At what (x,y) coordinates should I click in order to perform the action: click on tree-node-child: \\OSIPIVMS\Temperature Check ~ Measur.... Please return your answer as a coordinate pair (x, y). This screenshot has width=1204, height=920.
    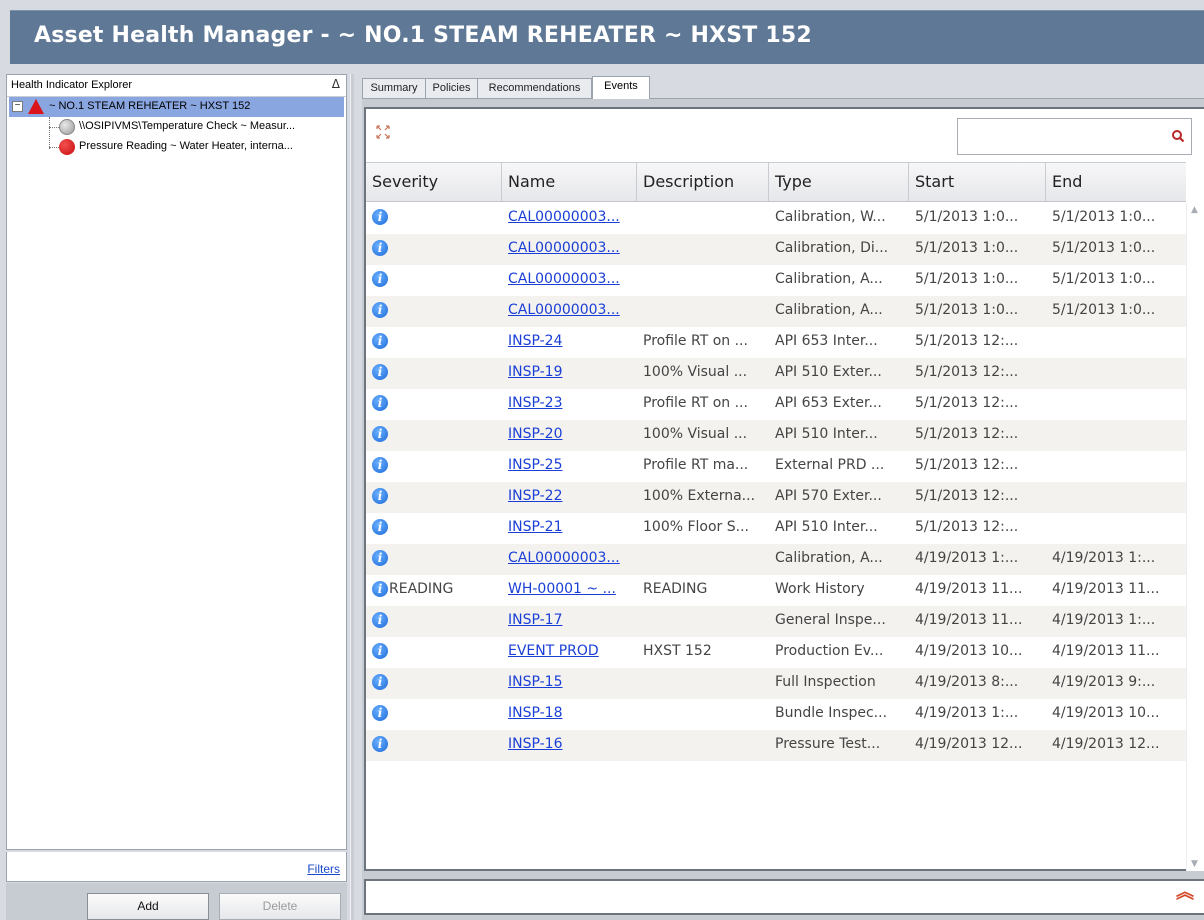
    Looking at the image, I should click on (176, 127).